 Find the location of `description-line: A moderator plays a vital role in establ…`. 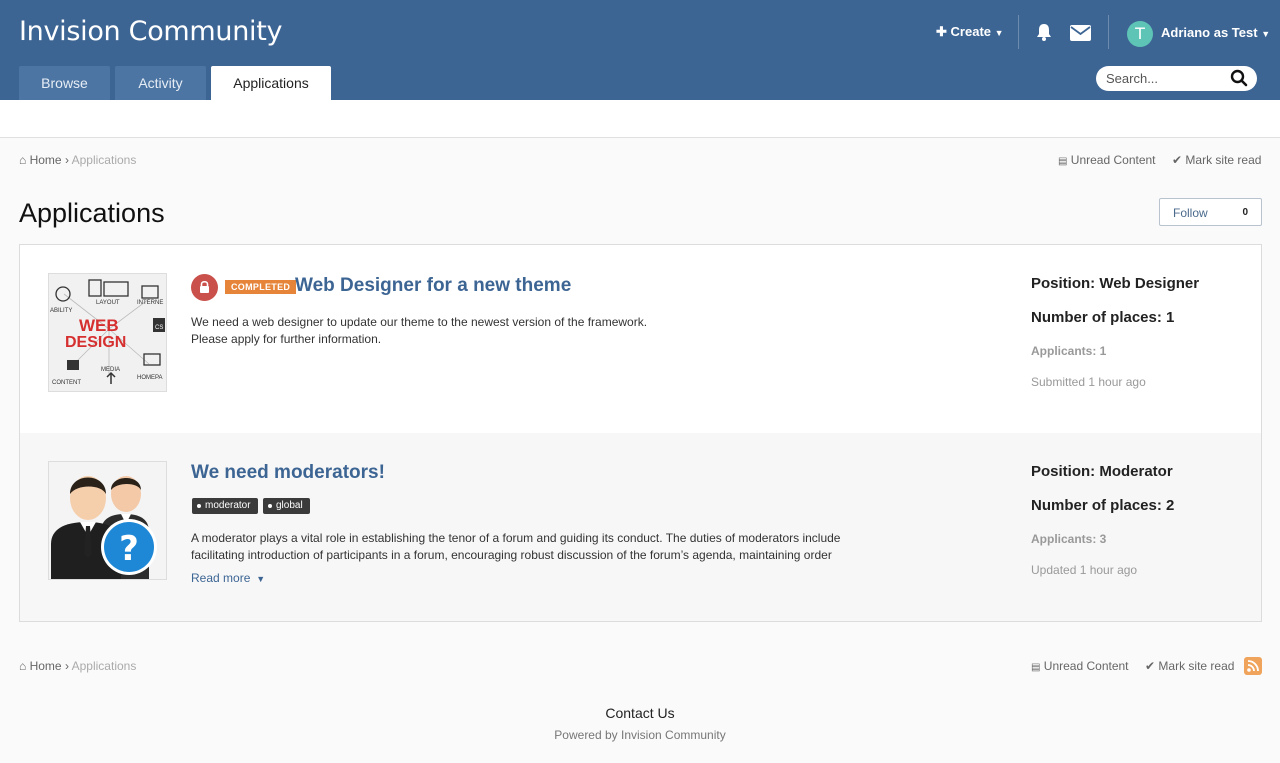

description-line: A moderator plays a vital role in establ… is located at coordinates (516, 538).